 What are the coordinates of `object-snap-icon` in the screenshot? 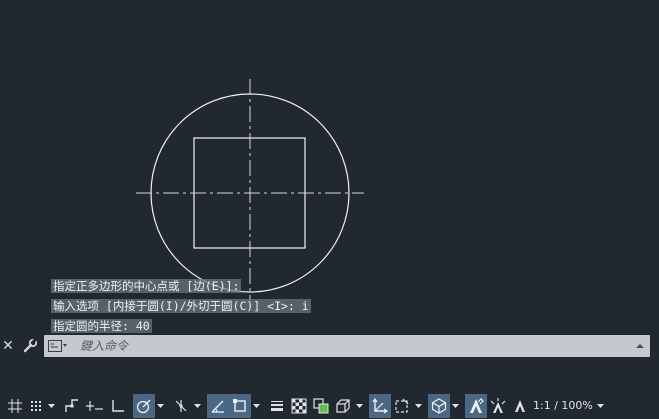 It's located at (239, 405).